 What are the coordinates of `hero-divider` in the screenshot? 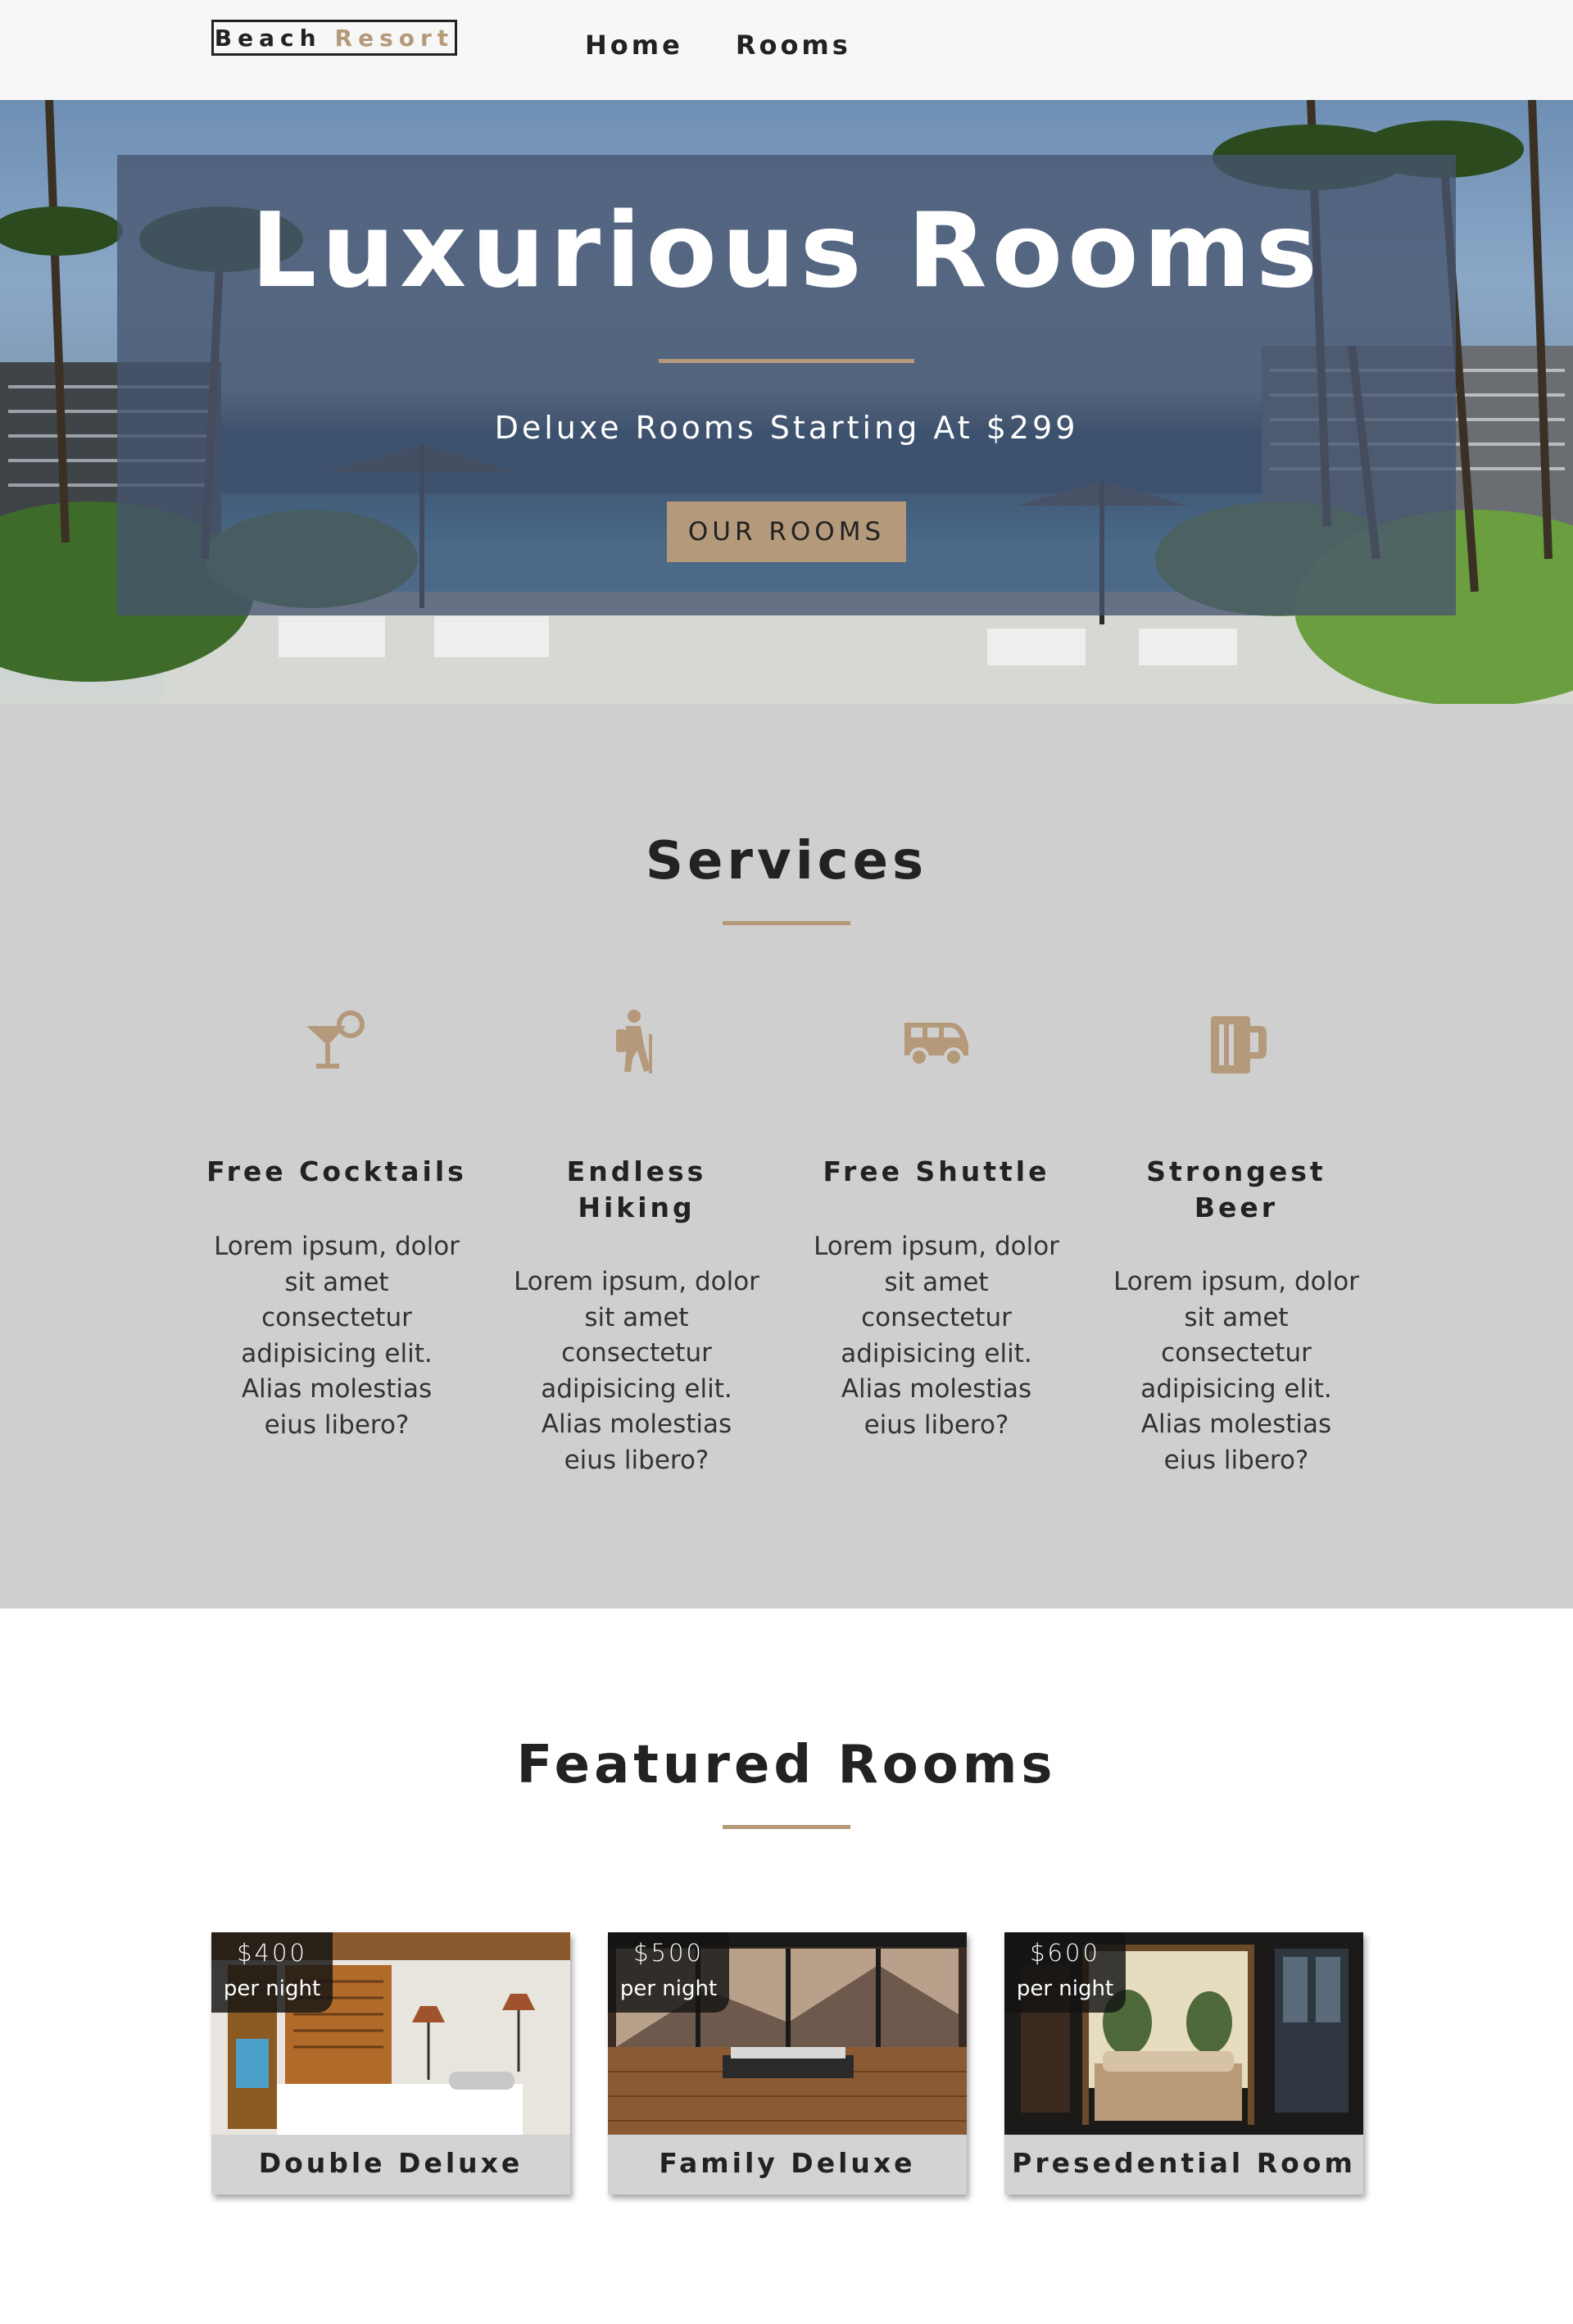 It's located at (786, 361).